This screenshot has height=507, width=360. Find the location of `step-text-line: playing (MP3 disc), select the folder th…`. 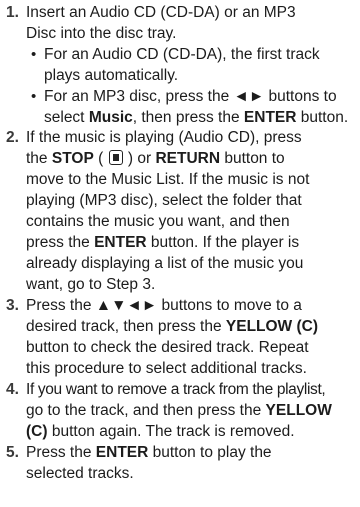

step-text-line: playing (MP3 disc), select the folder th… is located at coordinates (164, 200).